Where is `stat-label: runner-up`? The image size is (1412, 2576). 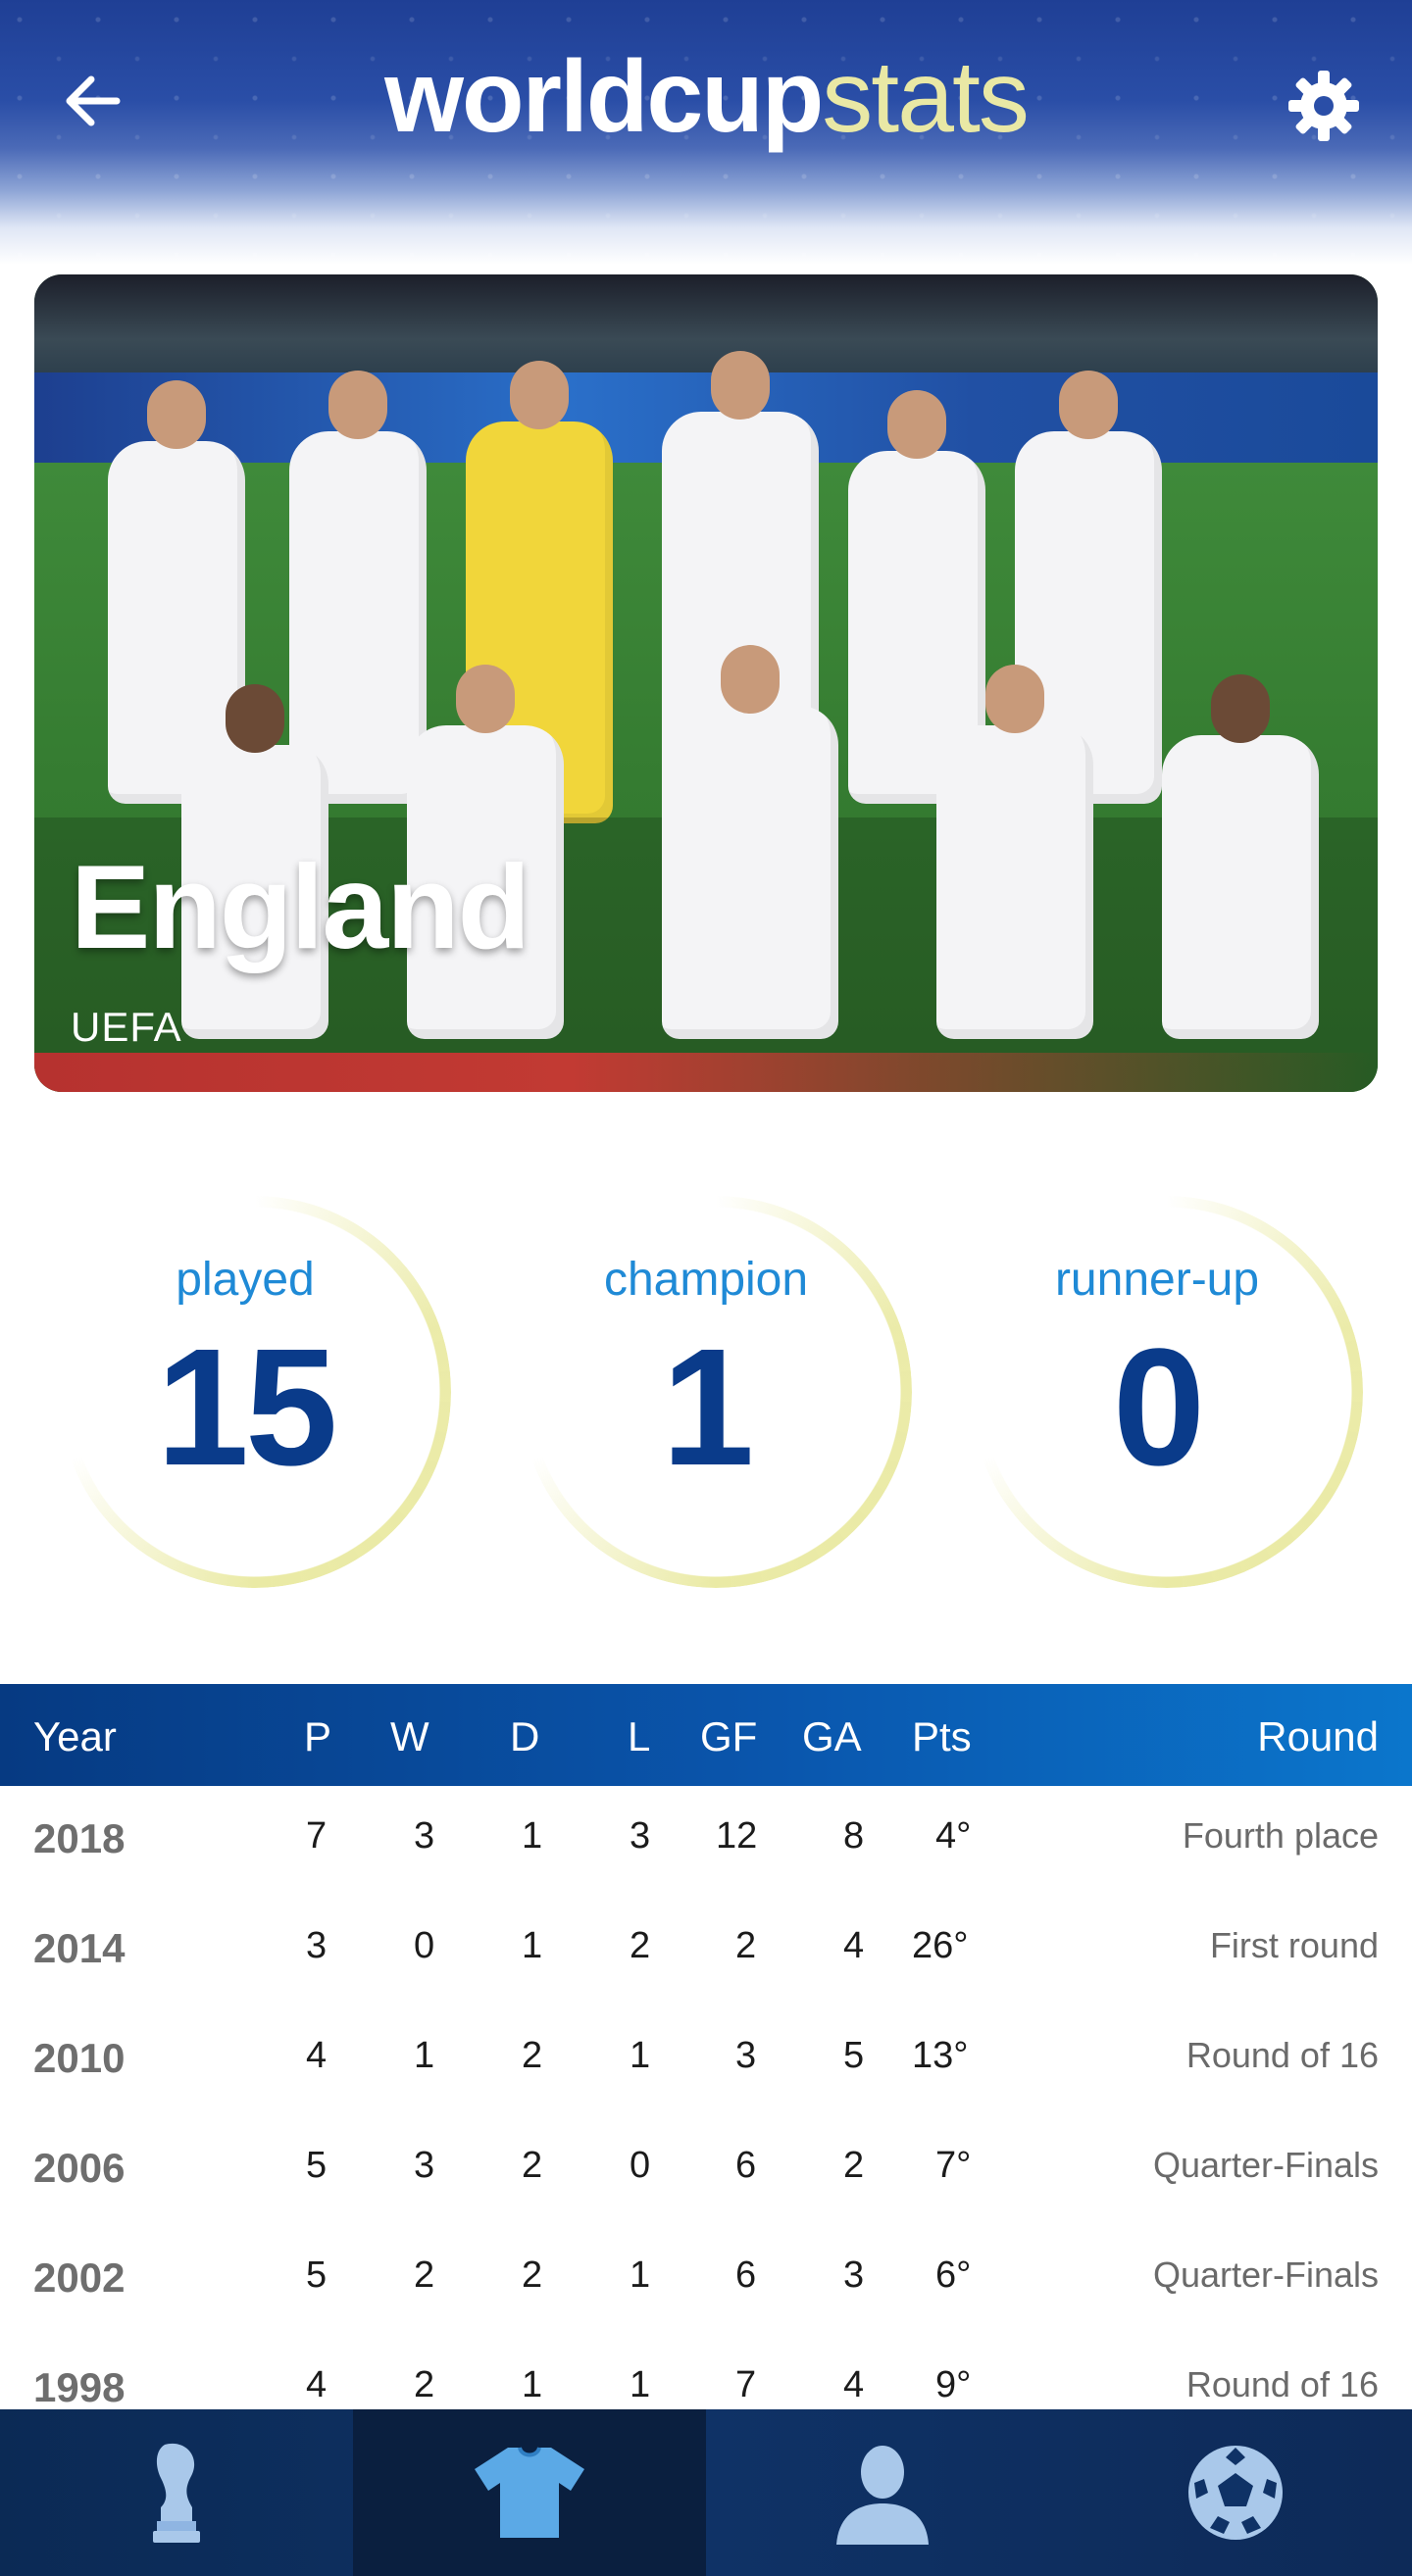
stat-label: runner-up is located at coordinates (1157, 1280).